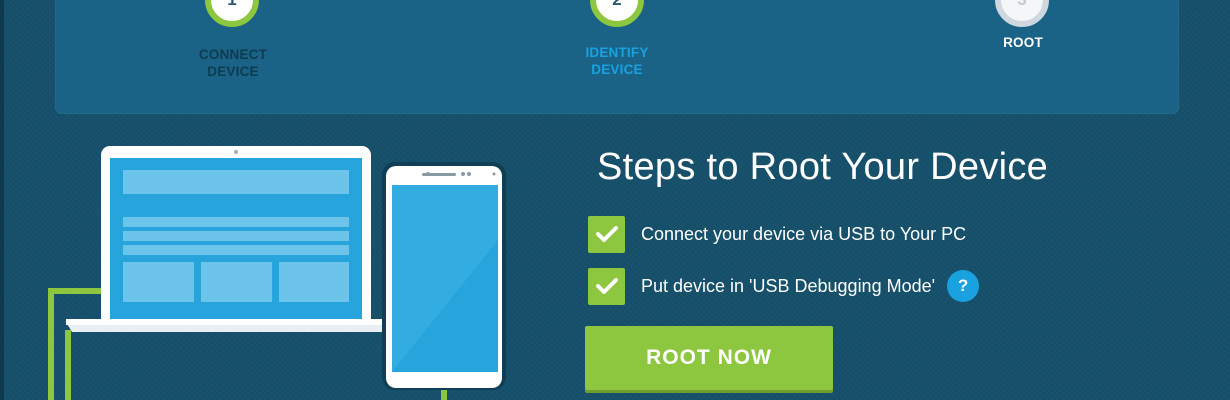 The image size is (1230, 400). Describe the element at coordinates (1021, 5) in the screenshot. I see `step-3-number: 3` at that location.